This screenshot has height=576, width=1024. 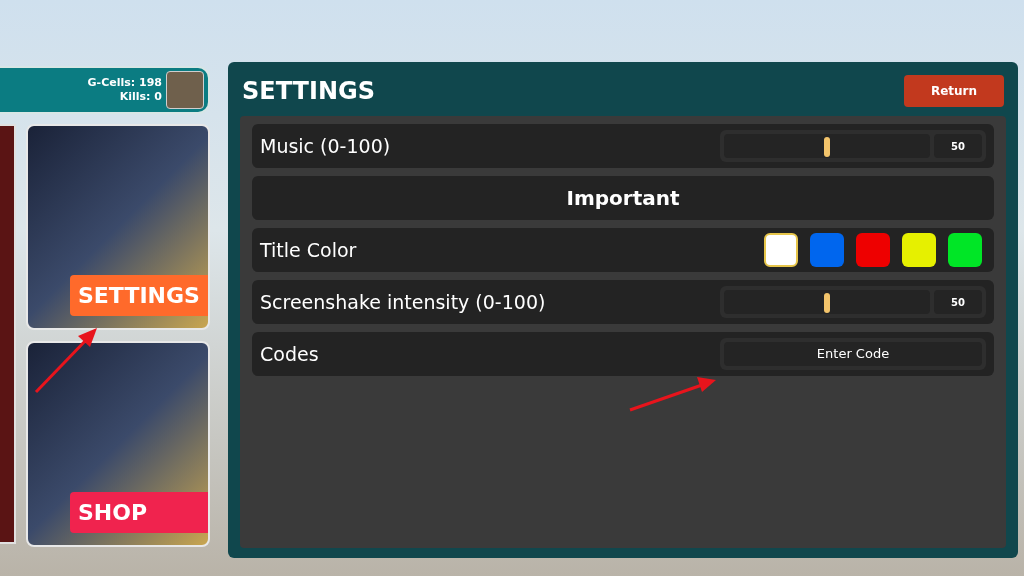 What do you see at coordinates (118, 444) in the screenshot?
I see `menu-card: SHOP` at bounding box center [118, 444].